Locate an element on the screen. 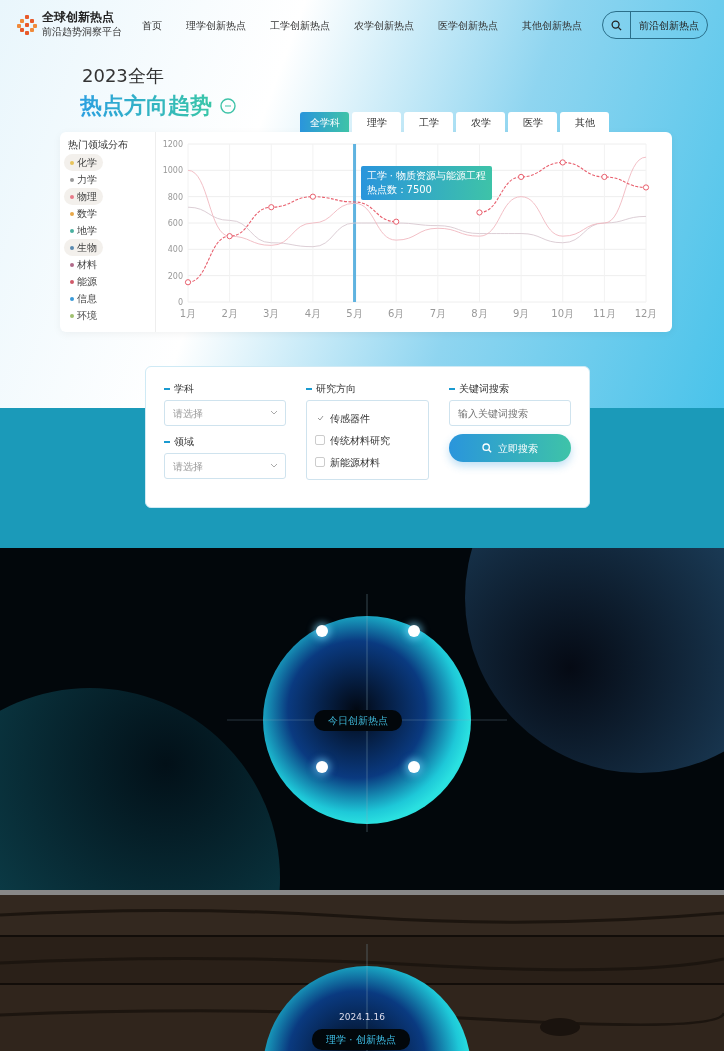  logo-subtitle: 前沿趋势洞察平台 is located at coordinates (82, 32).